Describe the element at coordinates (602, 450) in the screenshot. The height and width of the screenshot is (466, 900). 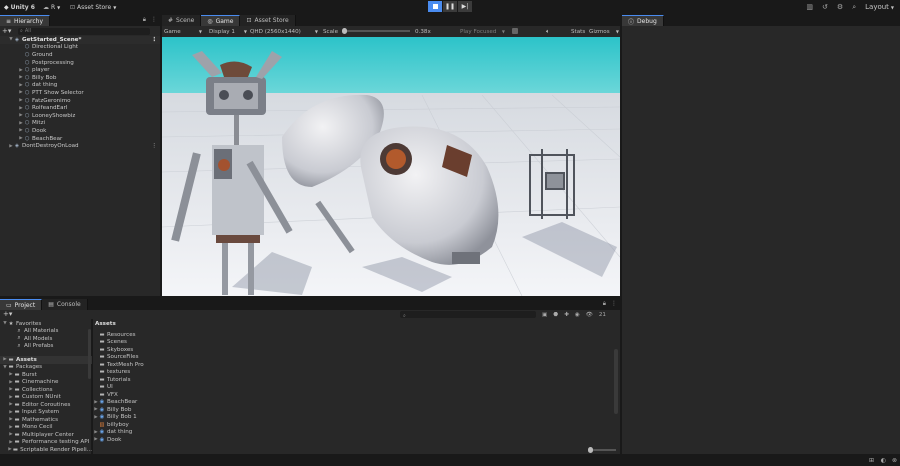
I see `asset-size-slider` at that location.